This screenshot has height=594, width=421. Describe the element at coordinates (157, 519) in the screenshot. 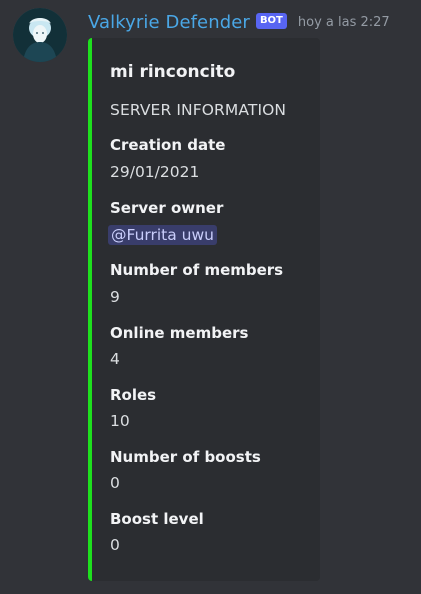

I see `field-name-boost-level: Boost level` at that location.